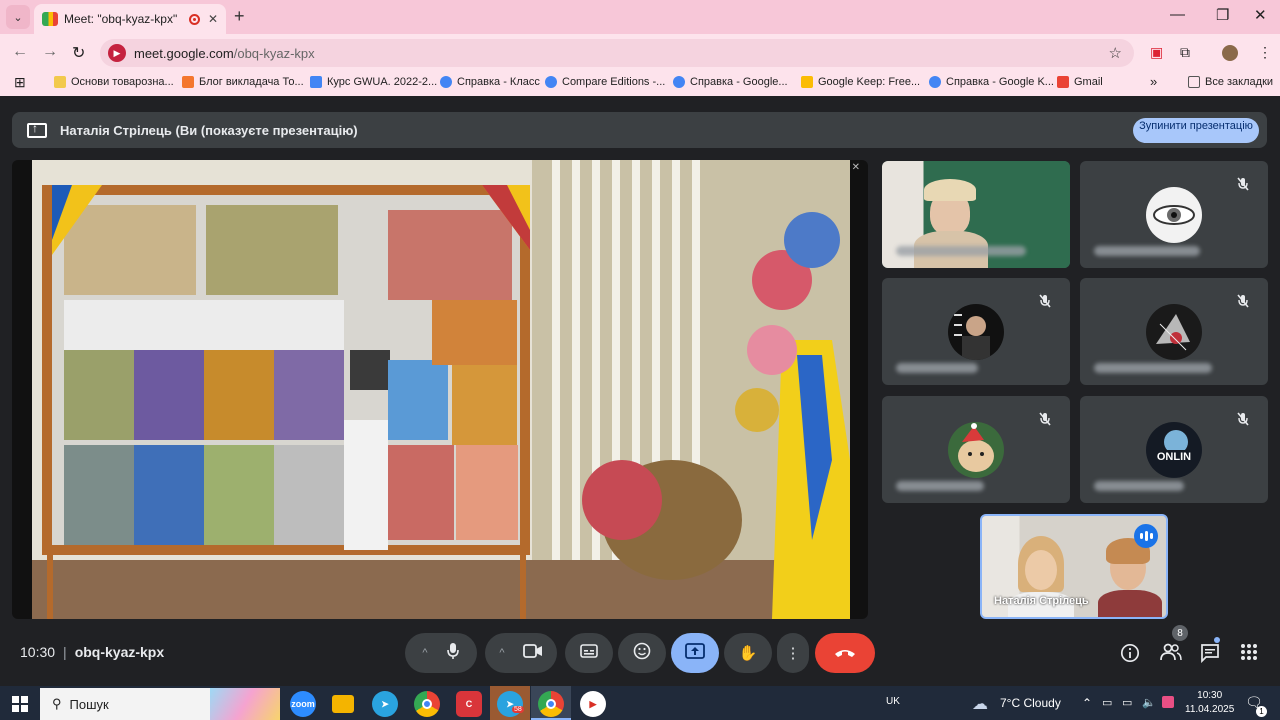 Image resolution: width=1280 pixels, height=720 pixels. Describe the element at coordinates (1041, 601) in the screenshot. I see `self-name-label: Наталія Стрілець` at that location.